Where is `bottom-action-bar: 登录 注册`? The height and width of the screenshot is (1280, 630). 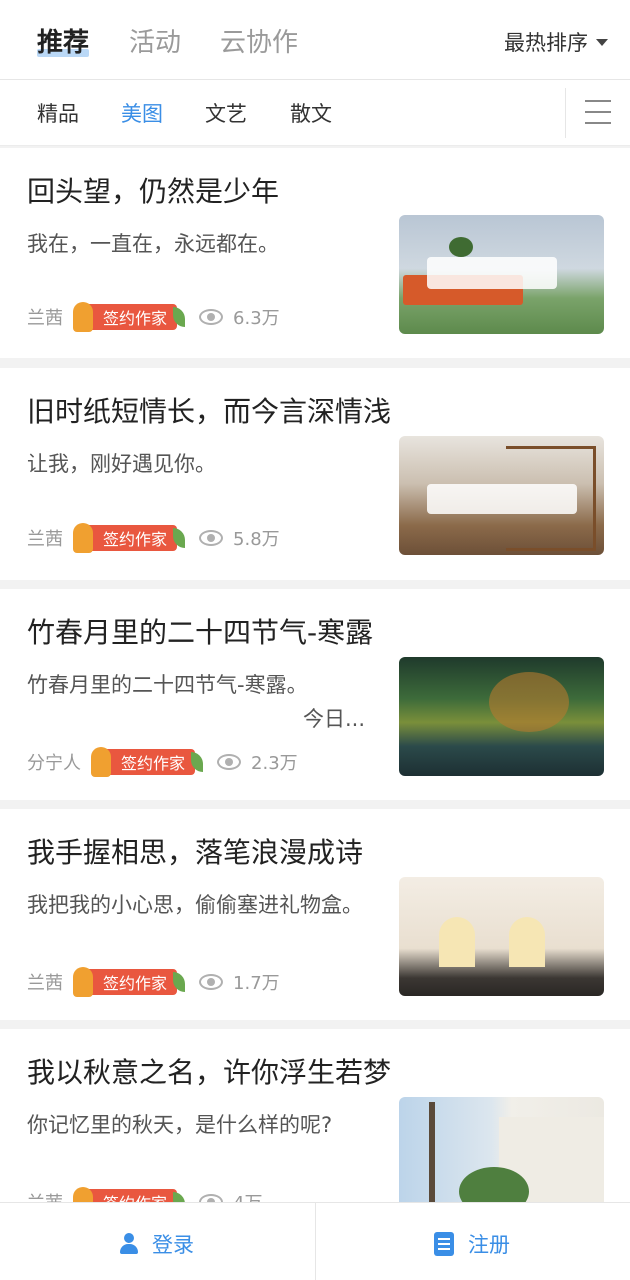 bottom-action-bar: 登录 注册 is located at coordinates (315, 1241).